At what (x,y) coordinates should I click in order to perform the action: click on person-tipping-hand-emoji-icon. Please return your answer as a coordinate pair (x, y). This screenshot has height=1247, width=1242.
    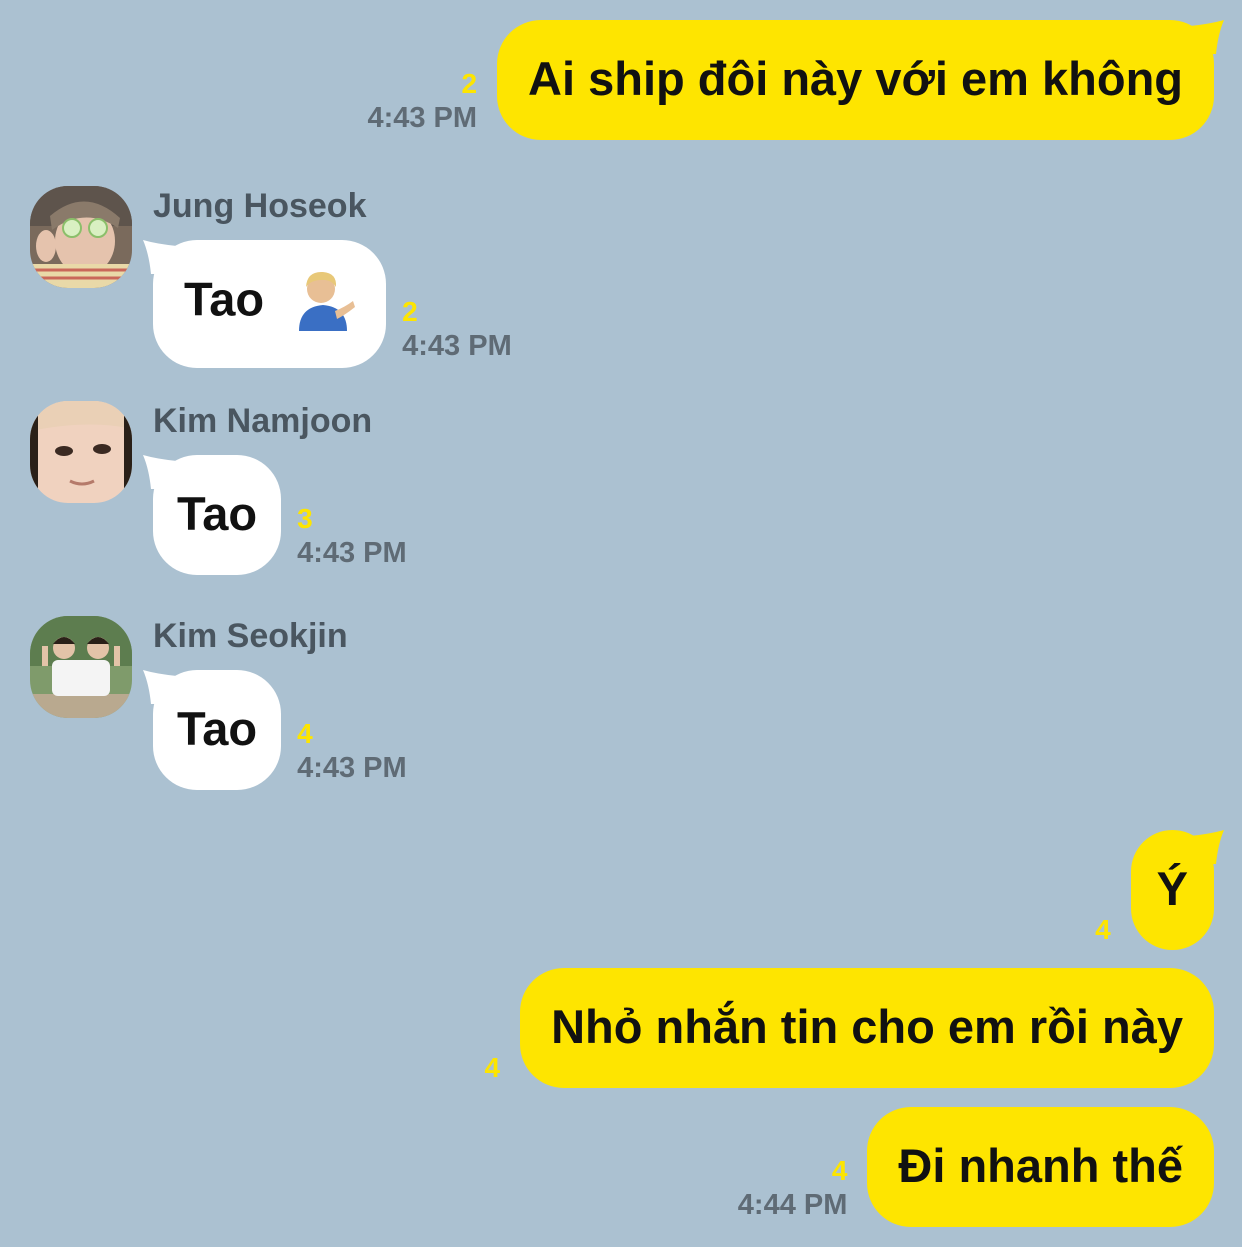
    Looking at the image, I should click on (327, 301).